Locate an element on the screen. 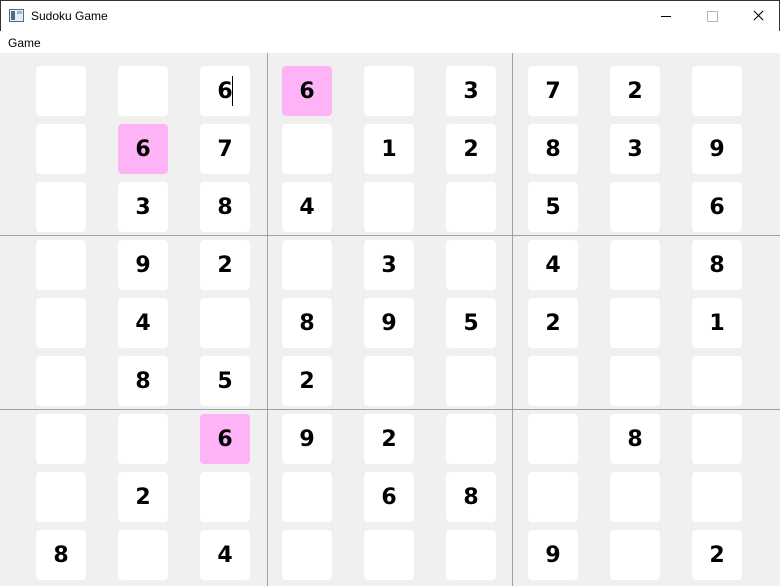 This screenshot has width=780, height=586. sudoku-cell-r7c8: 8 is located at coordinates (635, 439).